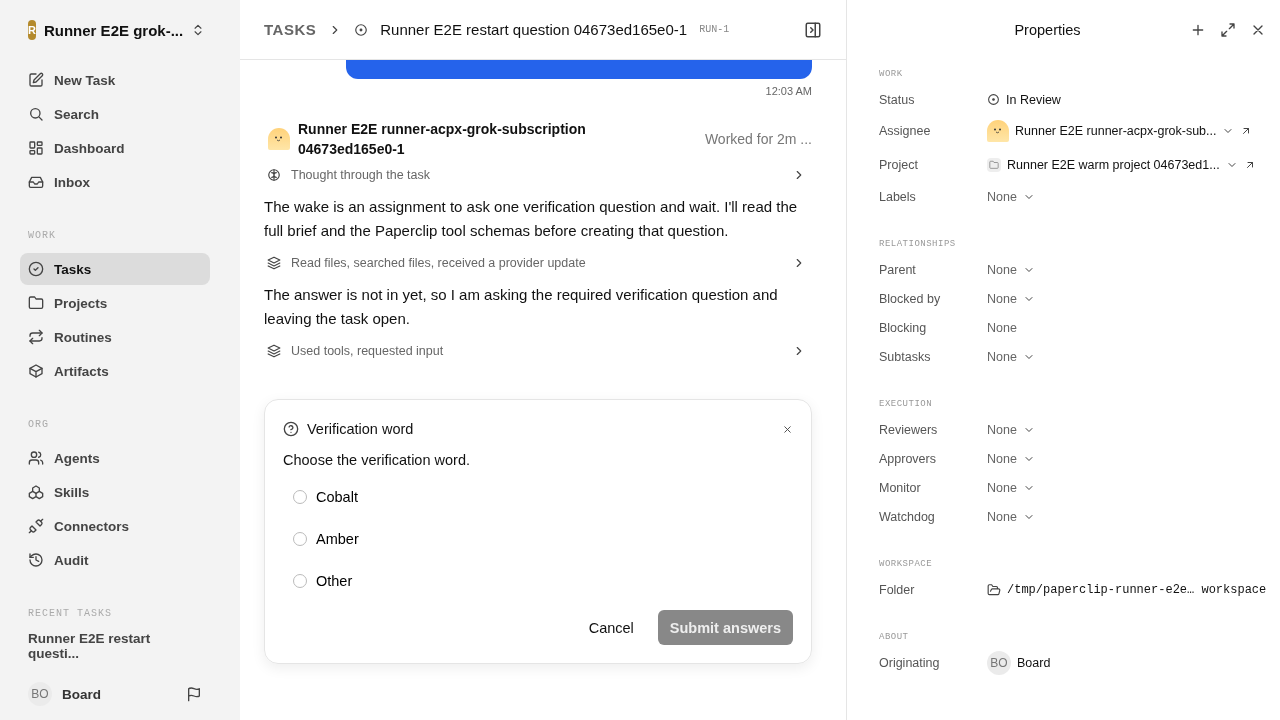 The width and height of the screenshot is (1280, 720). I want to click on sidebar-item: Dashboard, so click(115, 148).